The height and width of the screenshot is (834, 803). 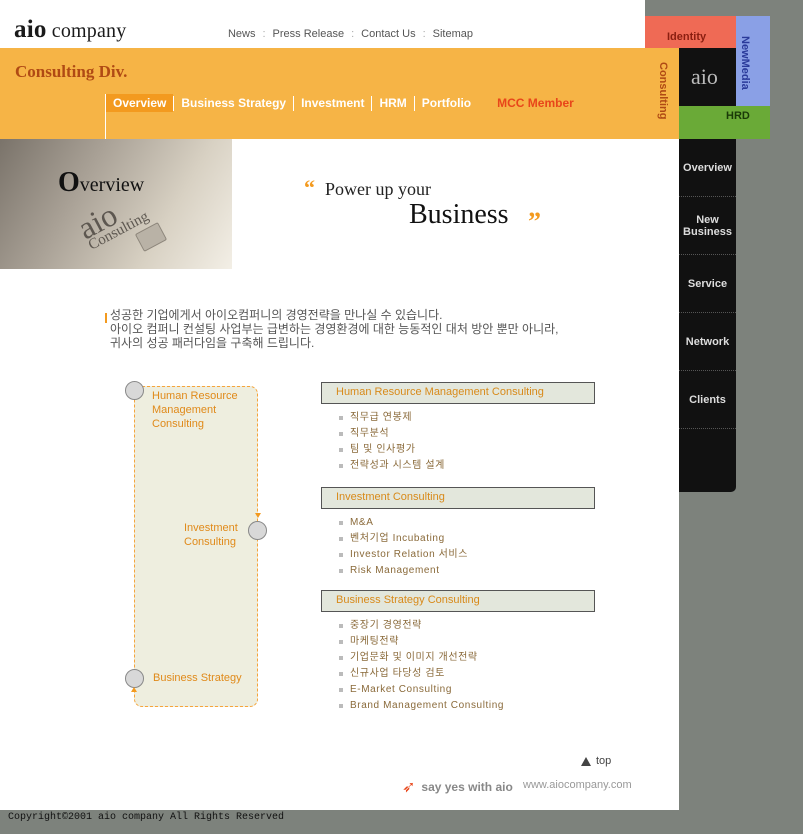 What do you see at coordinates (707, 342) in the screenshot?
I see `side-menu-network: Network` at bounding box center [707, 342].